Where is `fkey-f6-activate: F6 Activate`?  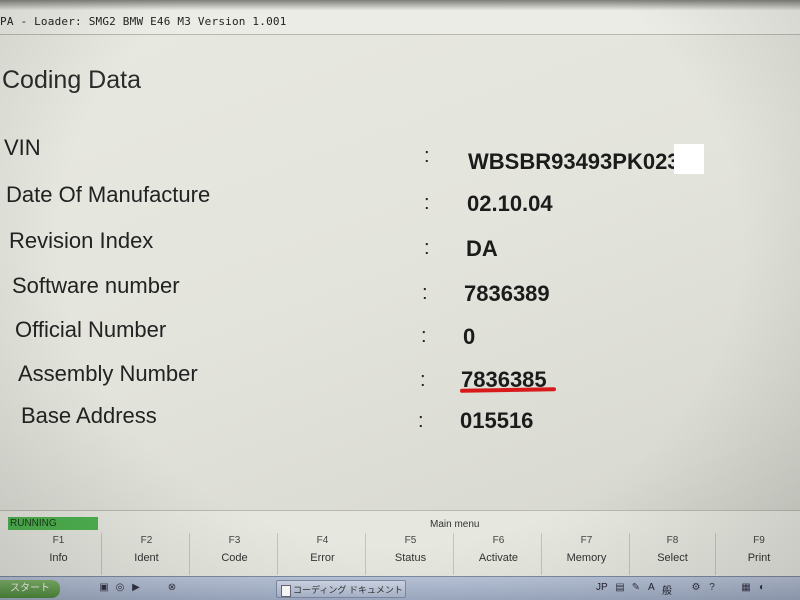 fkey-f6-activate: F6 Activate is located at coordinates (499, 554).